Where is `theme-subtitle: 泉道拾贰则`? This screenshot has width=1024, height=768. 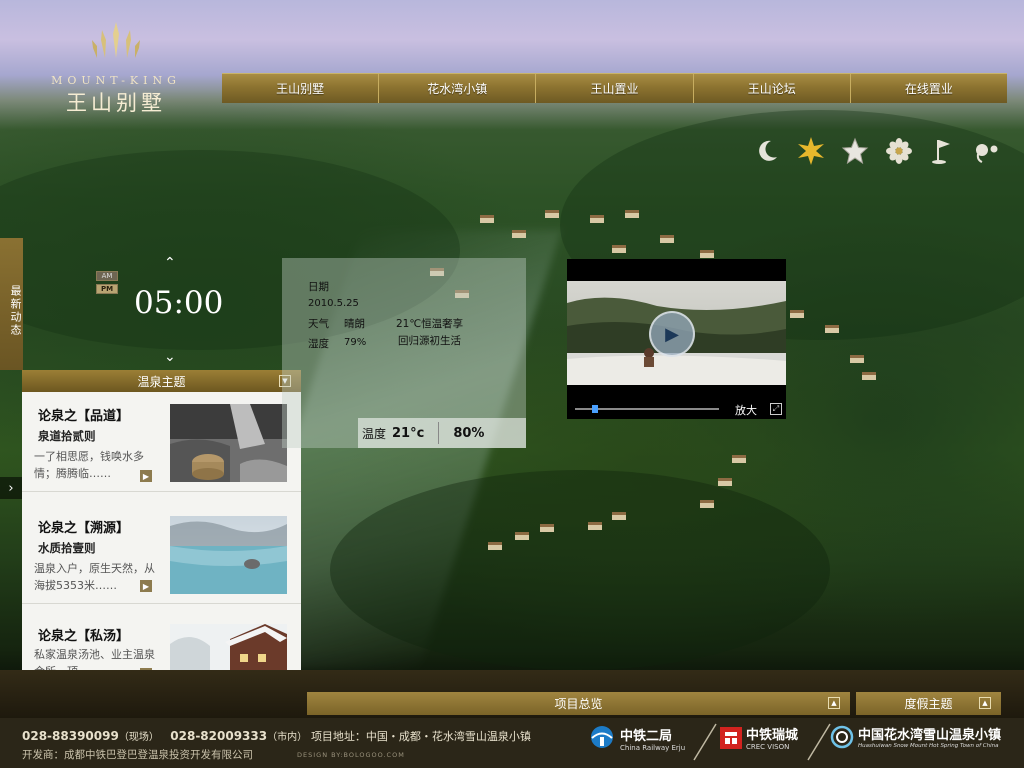 theme-subtitle: 泉道拾贰则 is located at coordinates (67, 436).